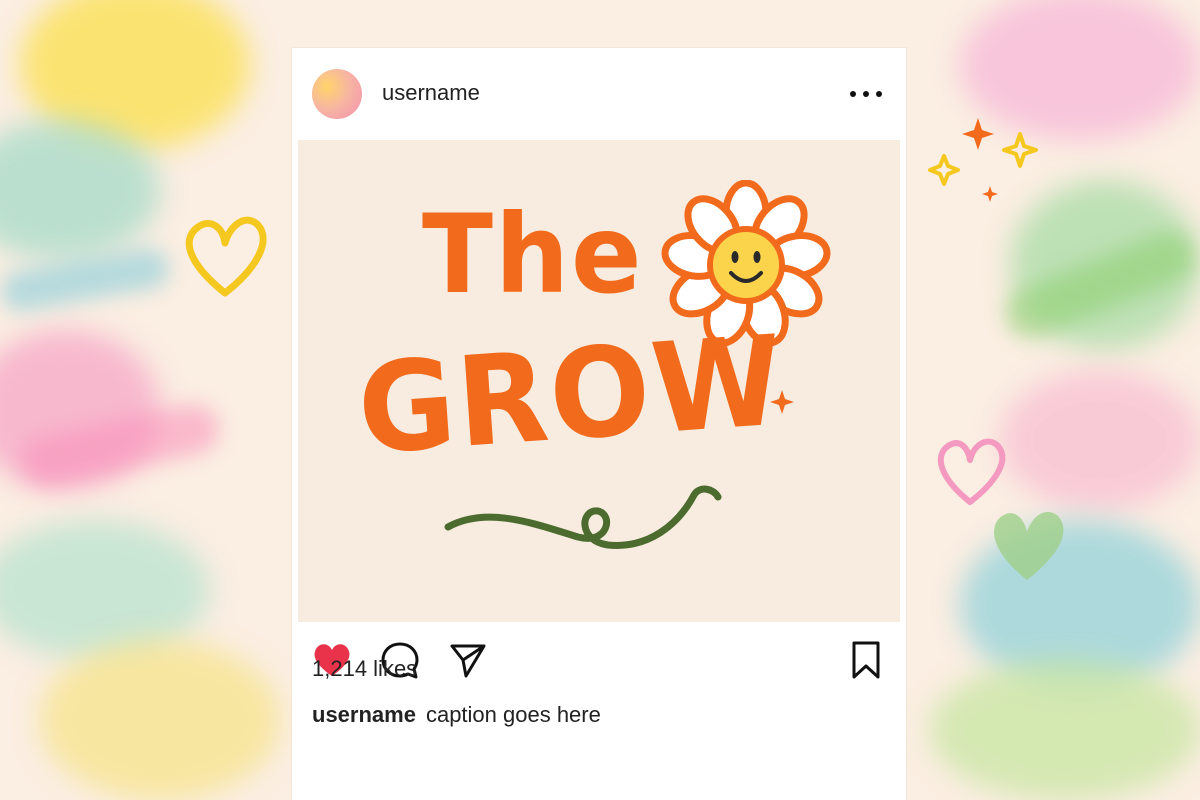 The width and height of the screenshot is (1200, 800). I want to click on heart-doodle-green, so click(1029, 545).